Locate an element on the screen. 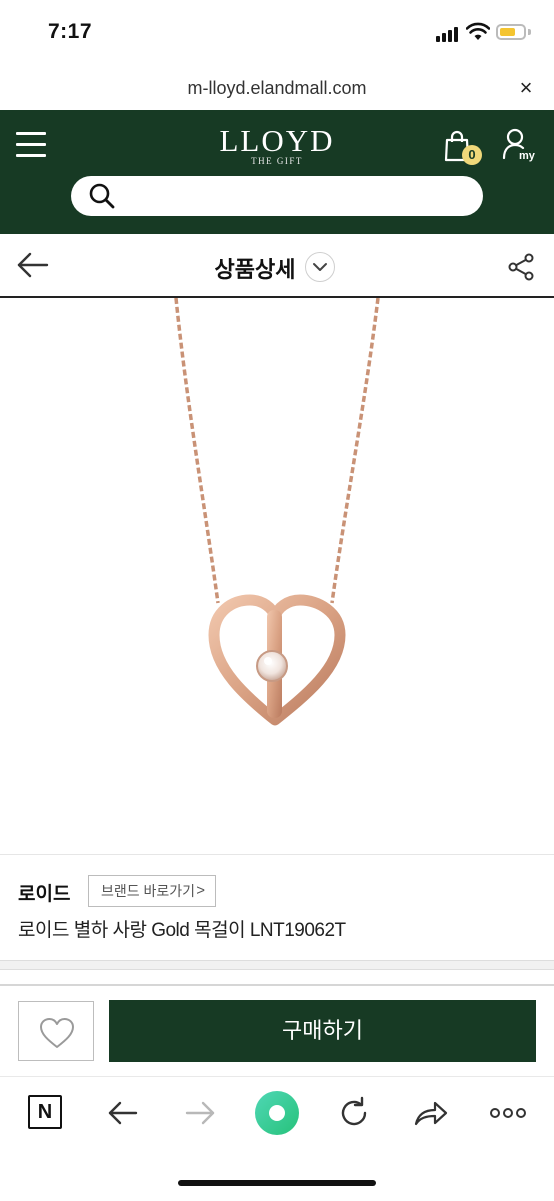 The width and height of the screenshot is (554, 1201). share-icon is located at coordinates (521, 267).